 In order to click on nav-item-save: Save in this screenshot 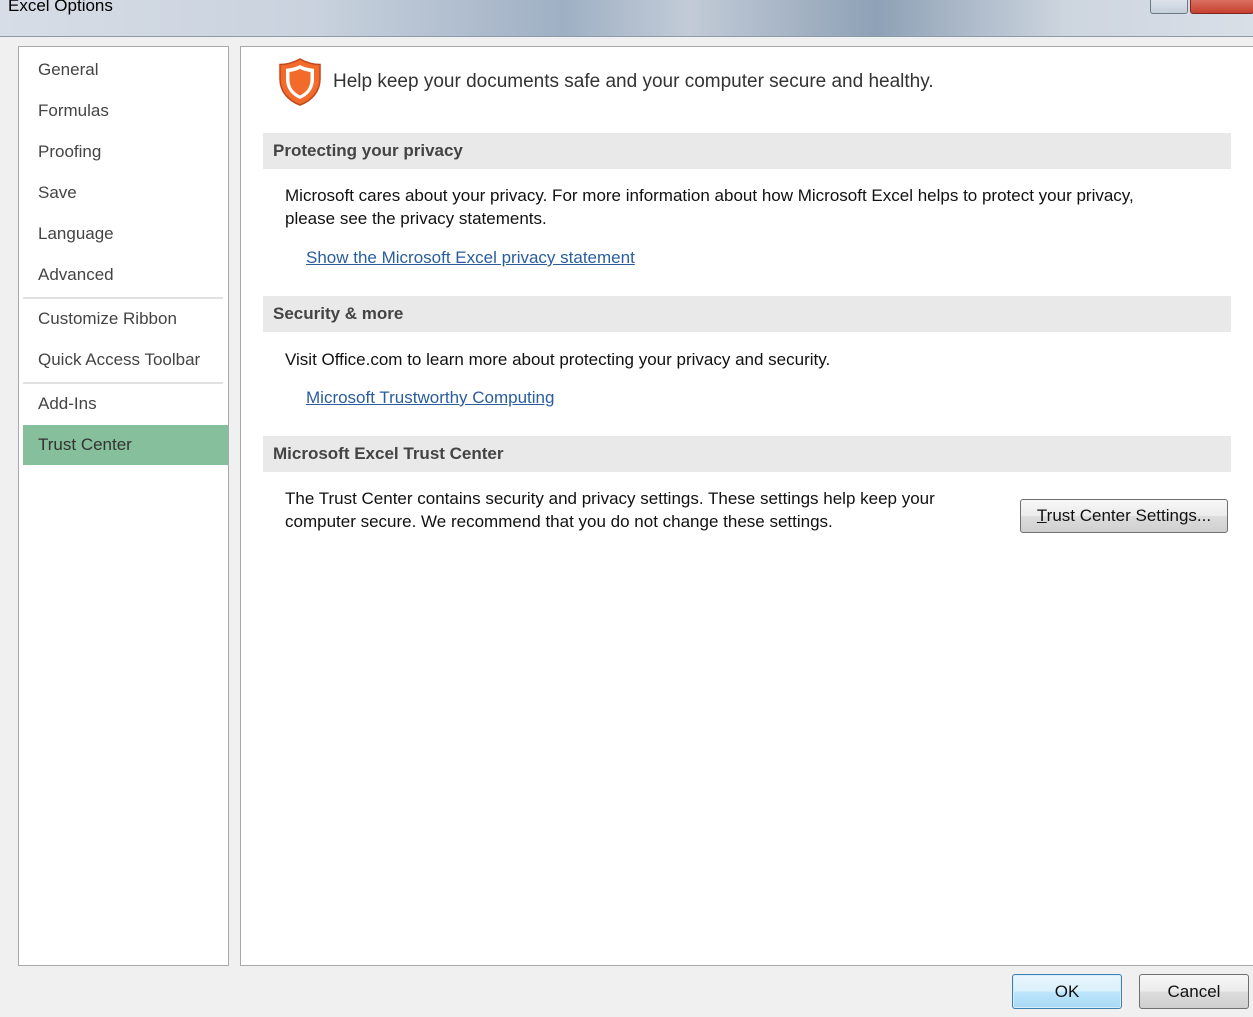, I will do `click(125, 193)`.